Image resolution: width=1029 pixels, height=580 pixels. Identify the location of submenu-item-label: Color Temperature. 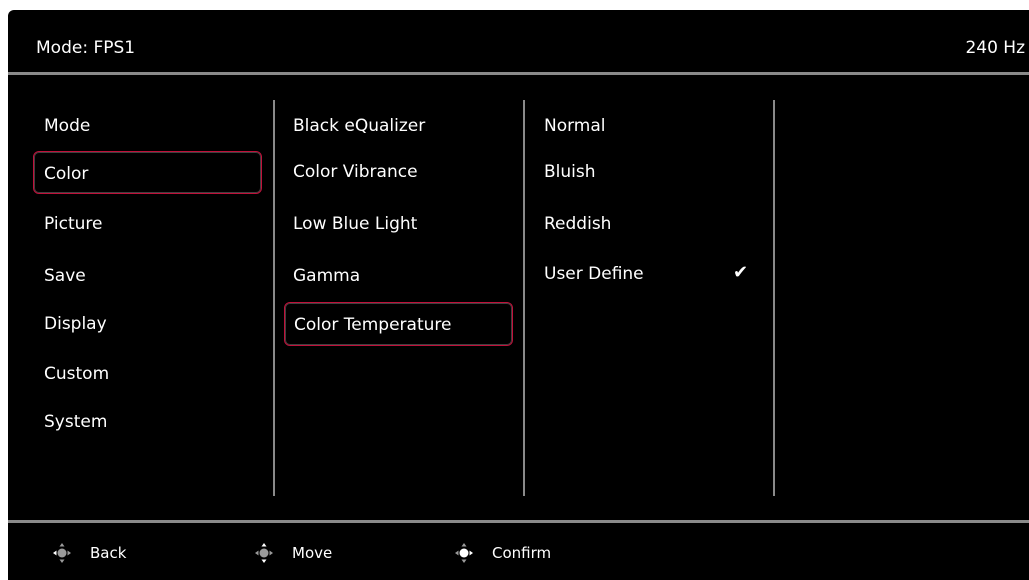
(373, 325).